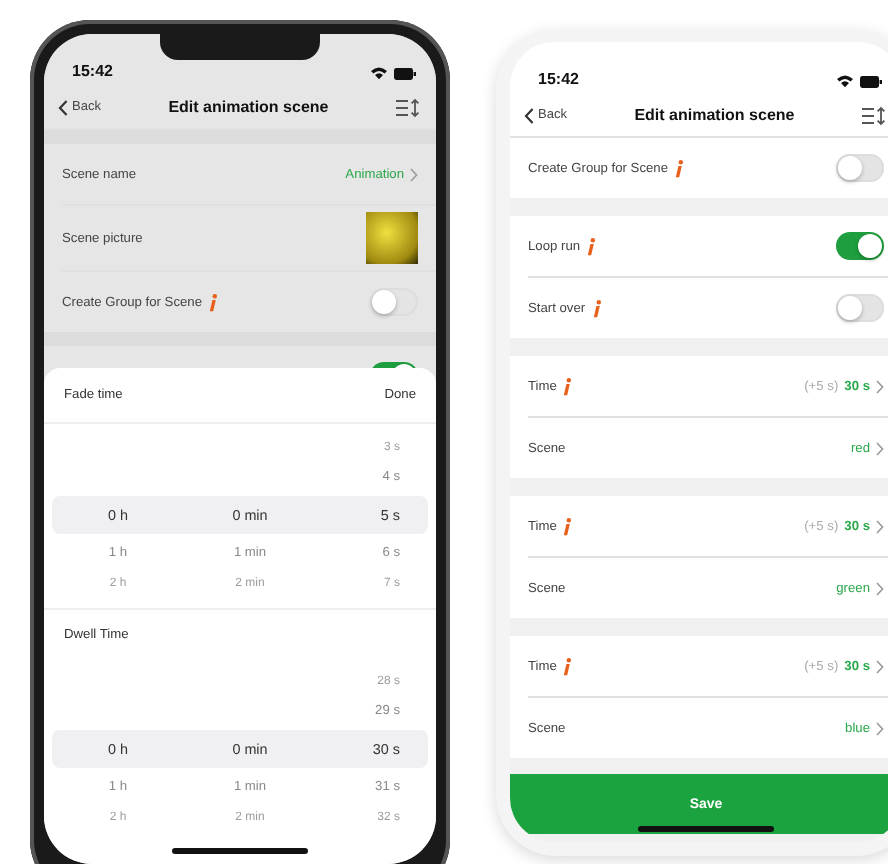 The image size is (888, 864). What do you see at coordinates (392, 238) in the screenshot?
I see `photo-placeholder` at bounding box center [392, 238].